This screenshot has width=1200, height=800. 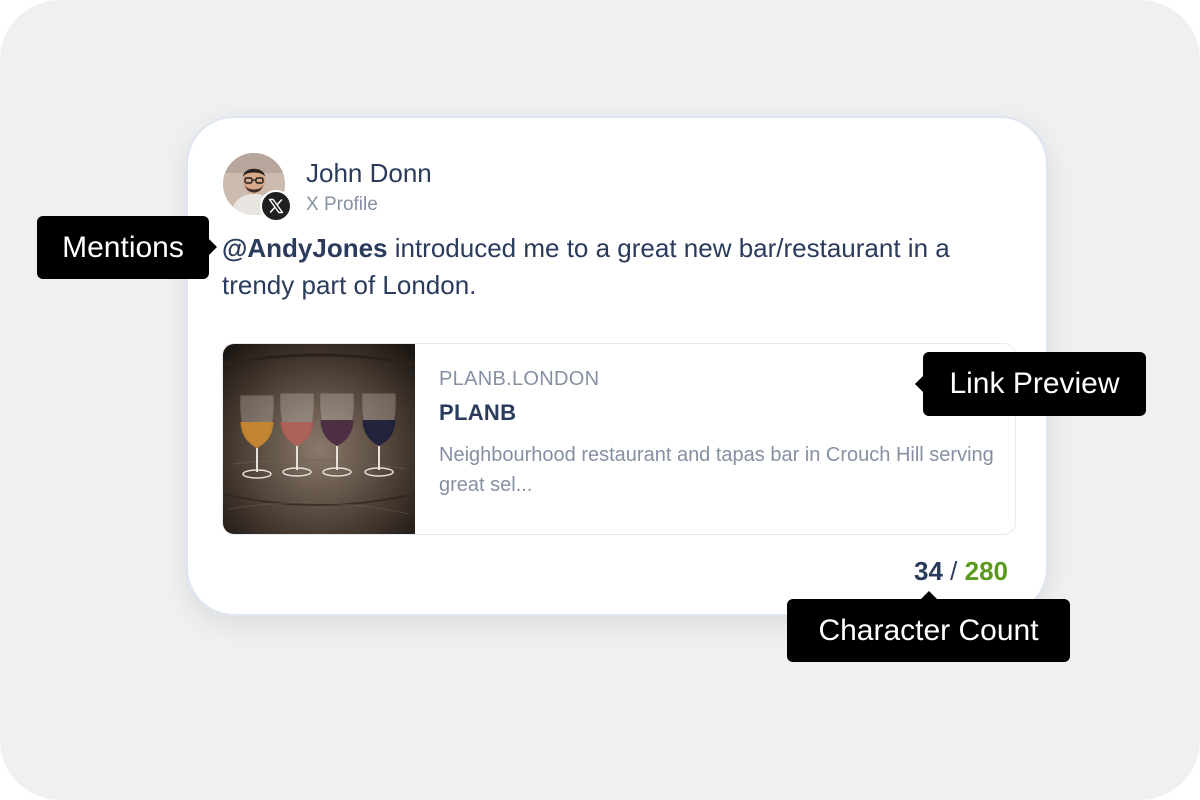 What do you see at coordinates (519, 379) in the screenshot?
I see `preview-domain: PLANB.LONDON` at bounding box center [519, 379].